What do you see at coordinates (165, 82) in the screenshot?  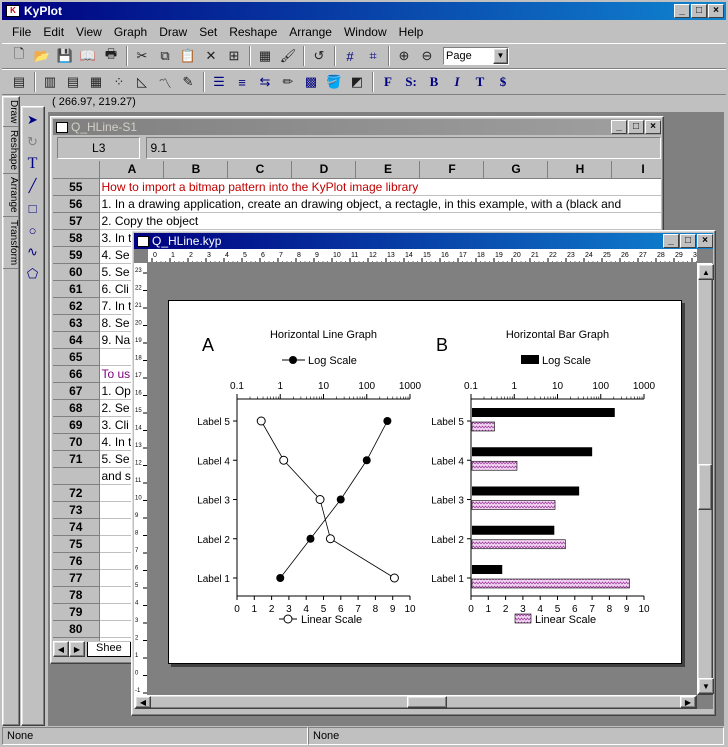 I see `line-chart-icon: 〽` at bounding box center [165, 82].